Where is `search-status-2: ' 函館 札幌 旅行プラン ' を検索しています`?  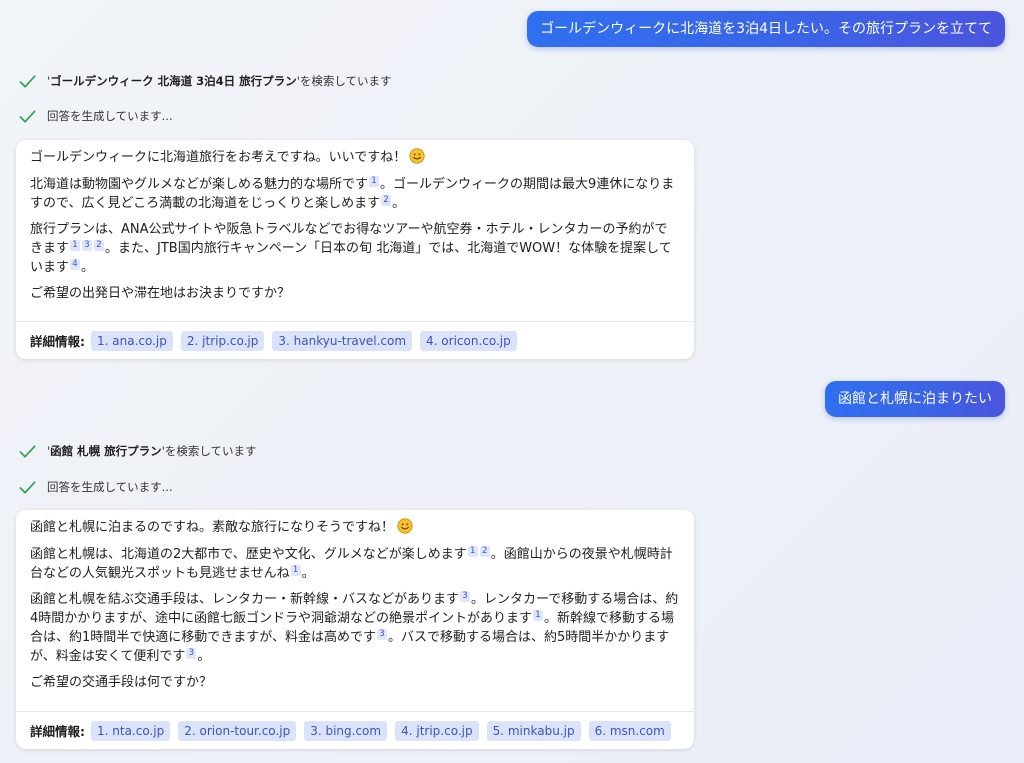
search-status-2: ' 函館 札幌 旅行プラン ' を検索しています is located at coordinates (137, 451).